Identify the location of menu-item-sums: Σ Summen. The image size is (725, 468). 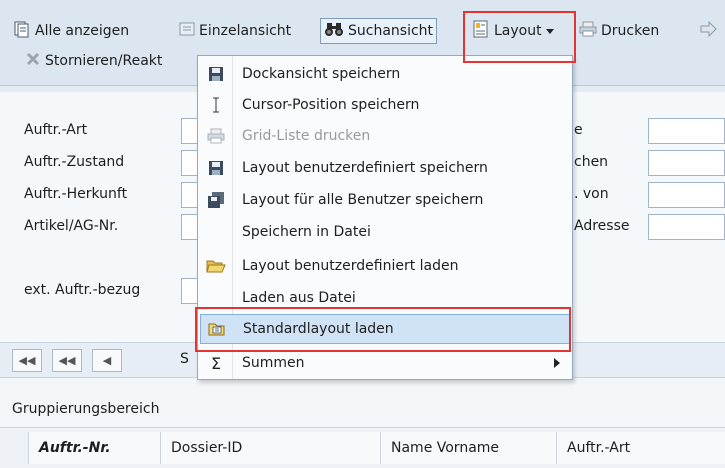
(385, 363).